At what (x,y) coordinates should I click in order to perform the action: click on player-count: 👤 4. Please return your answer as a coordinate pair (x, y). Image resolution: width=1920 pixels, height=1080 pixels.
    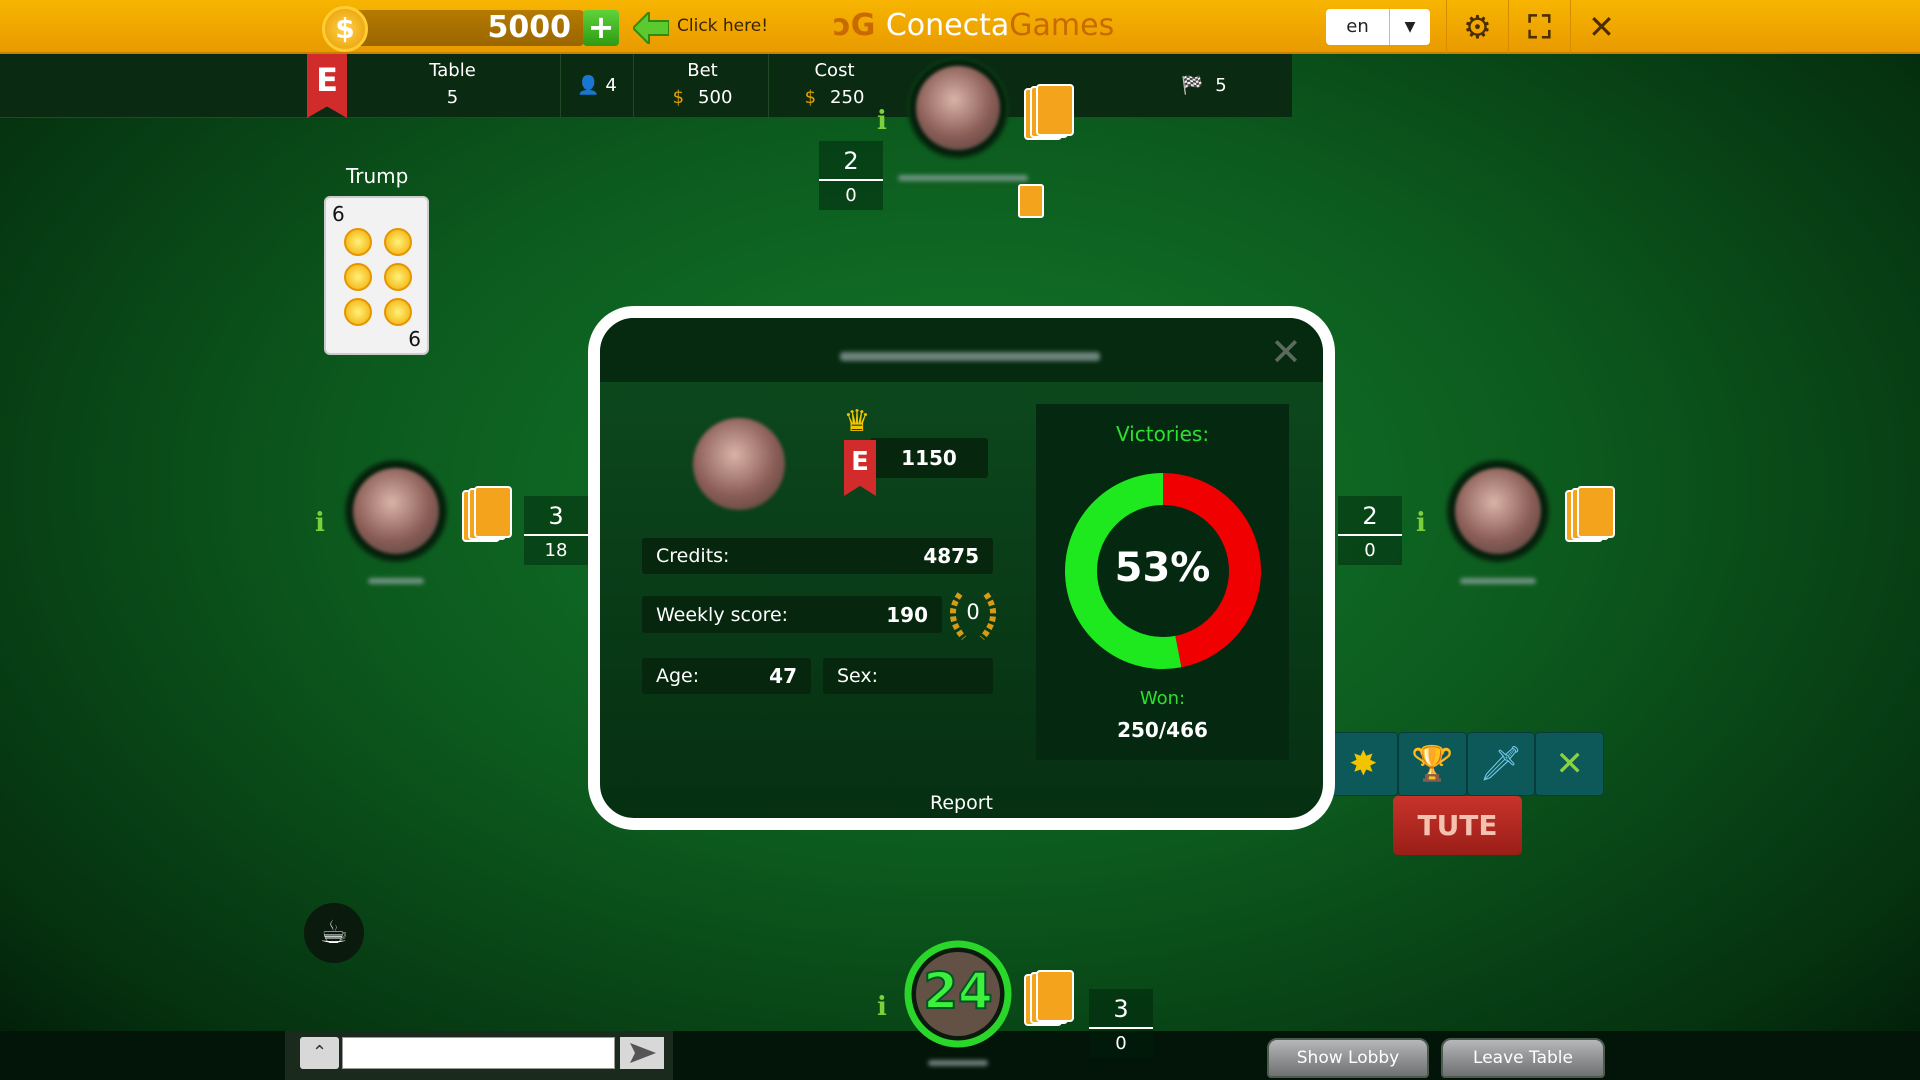
    Looking at the image, I should click on (597, 86).